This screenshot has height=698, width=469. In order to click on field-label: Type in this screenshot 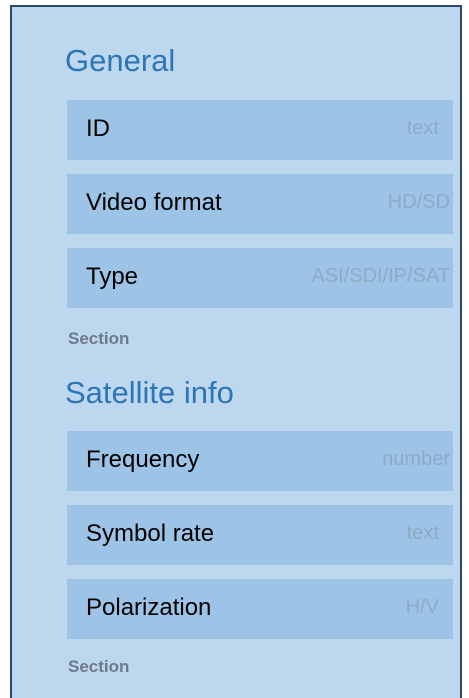, I will do `click(112, 276)`.